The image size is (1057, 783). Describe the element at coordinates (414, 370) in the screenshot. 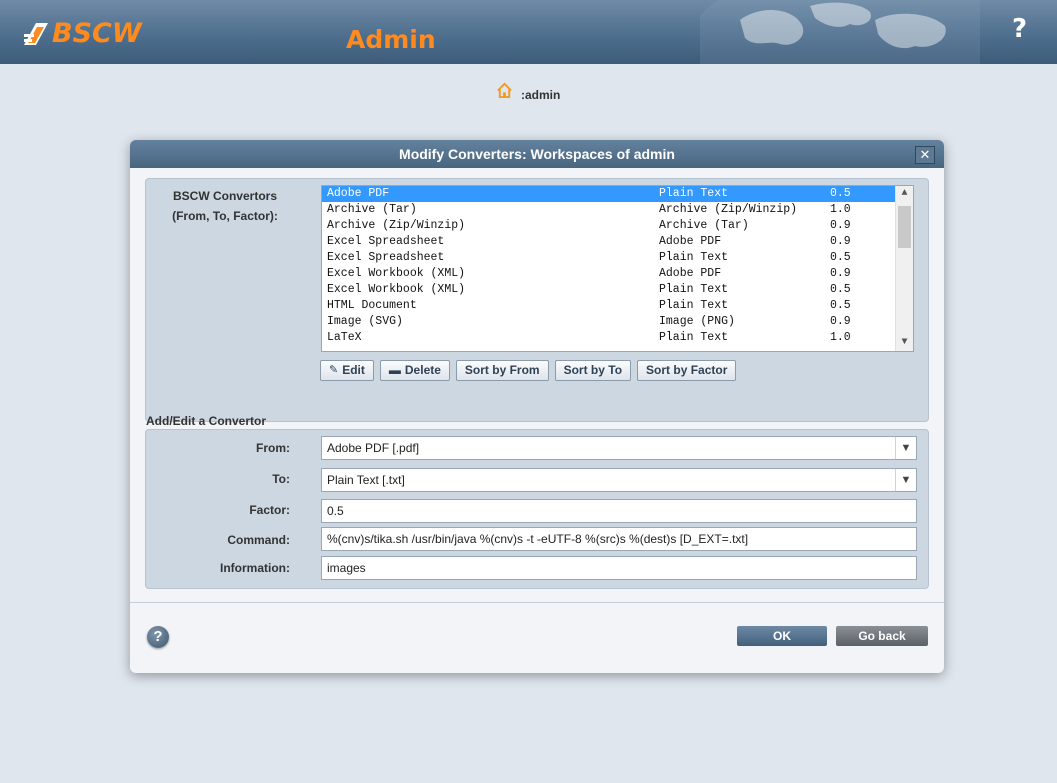

I see `delete-button: ▬ Delete` at that location.